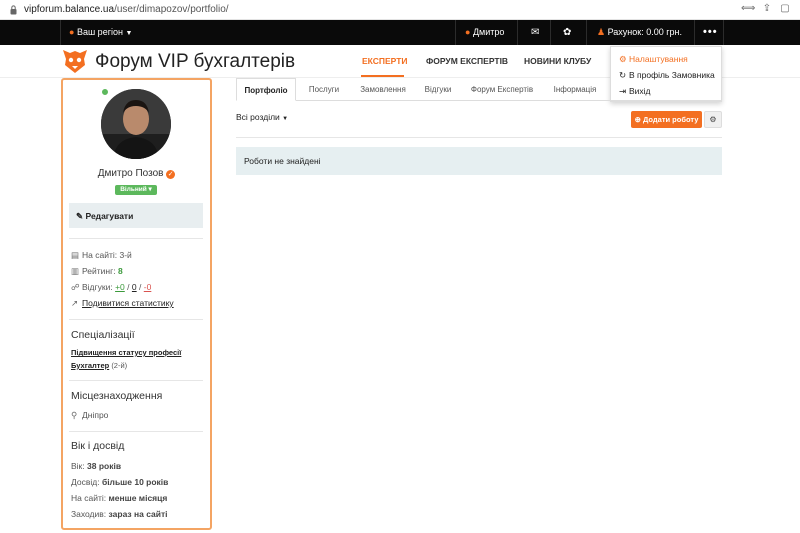 The height and width of the screenshot is (533, 800). I want to click on nav-experts: ЕКСПЕРТИ, so click(385, 61).